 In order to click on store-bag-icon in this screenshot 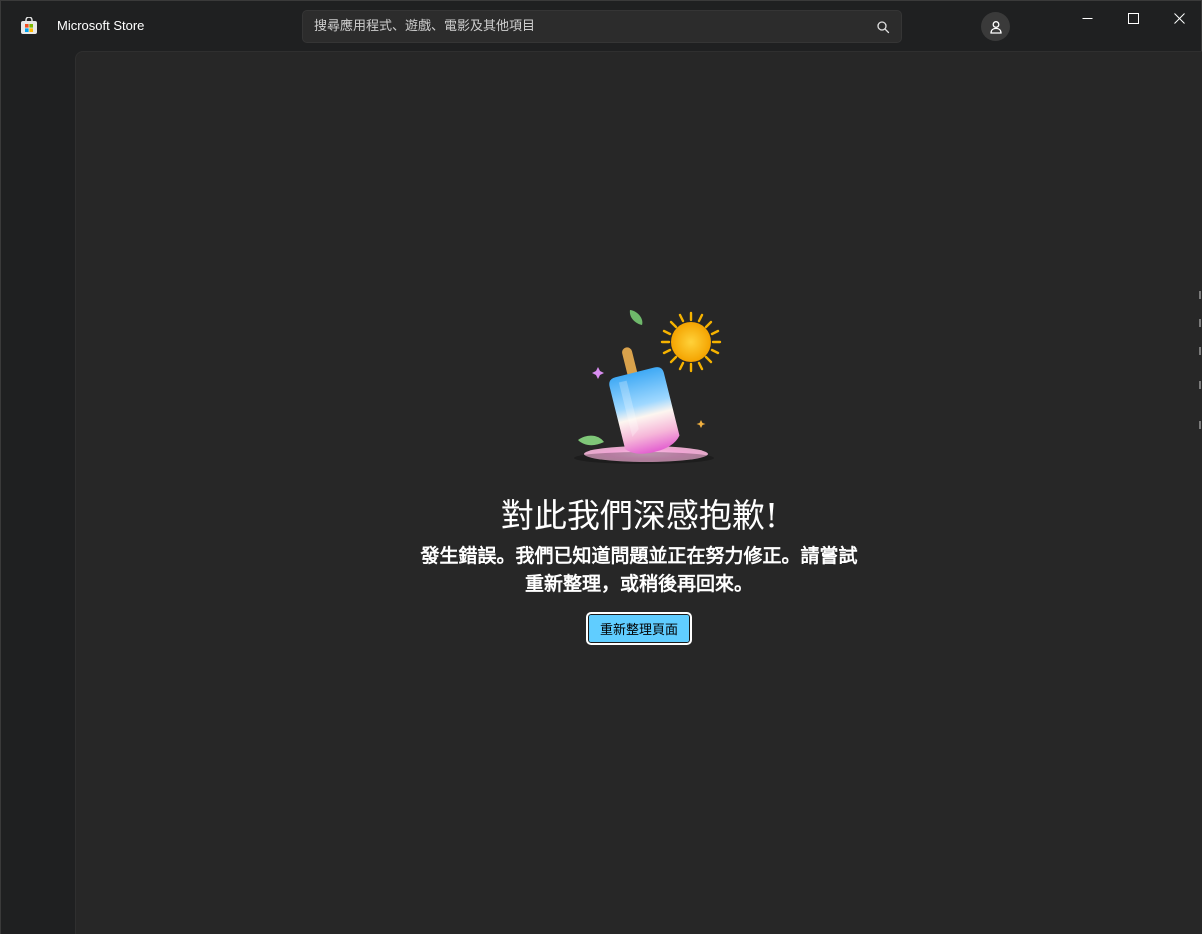, I will do `click(29, 25)`.